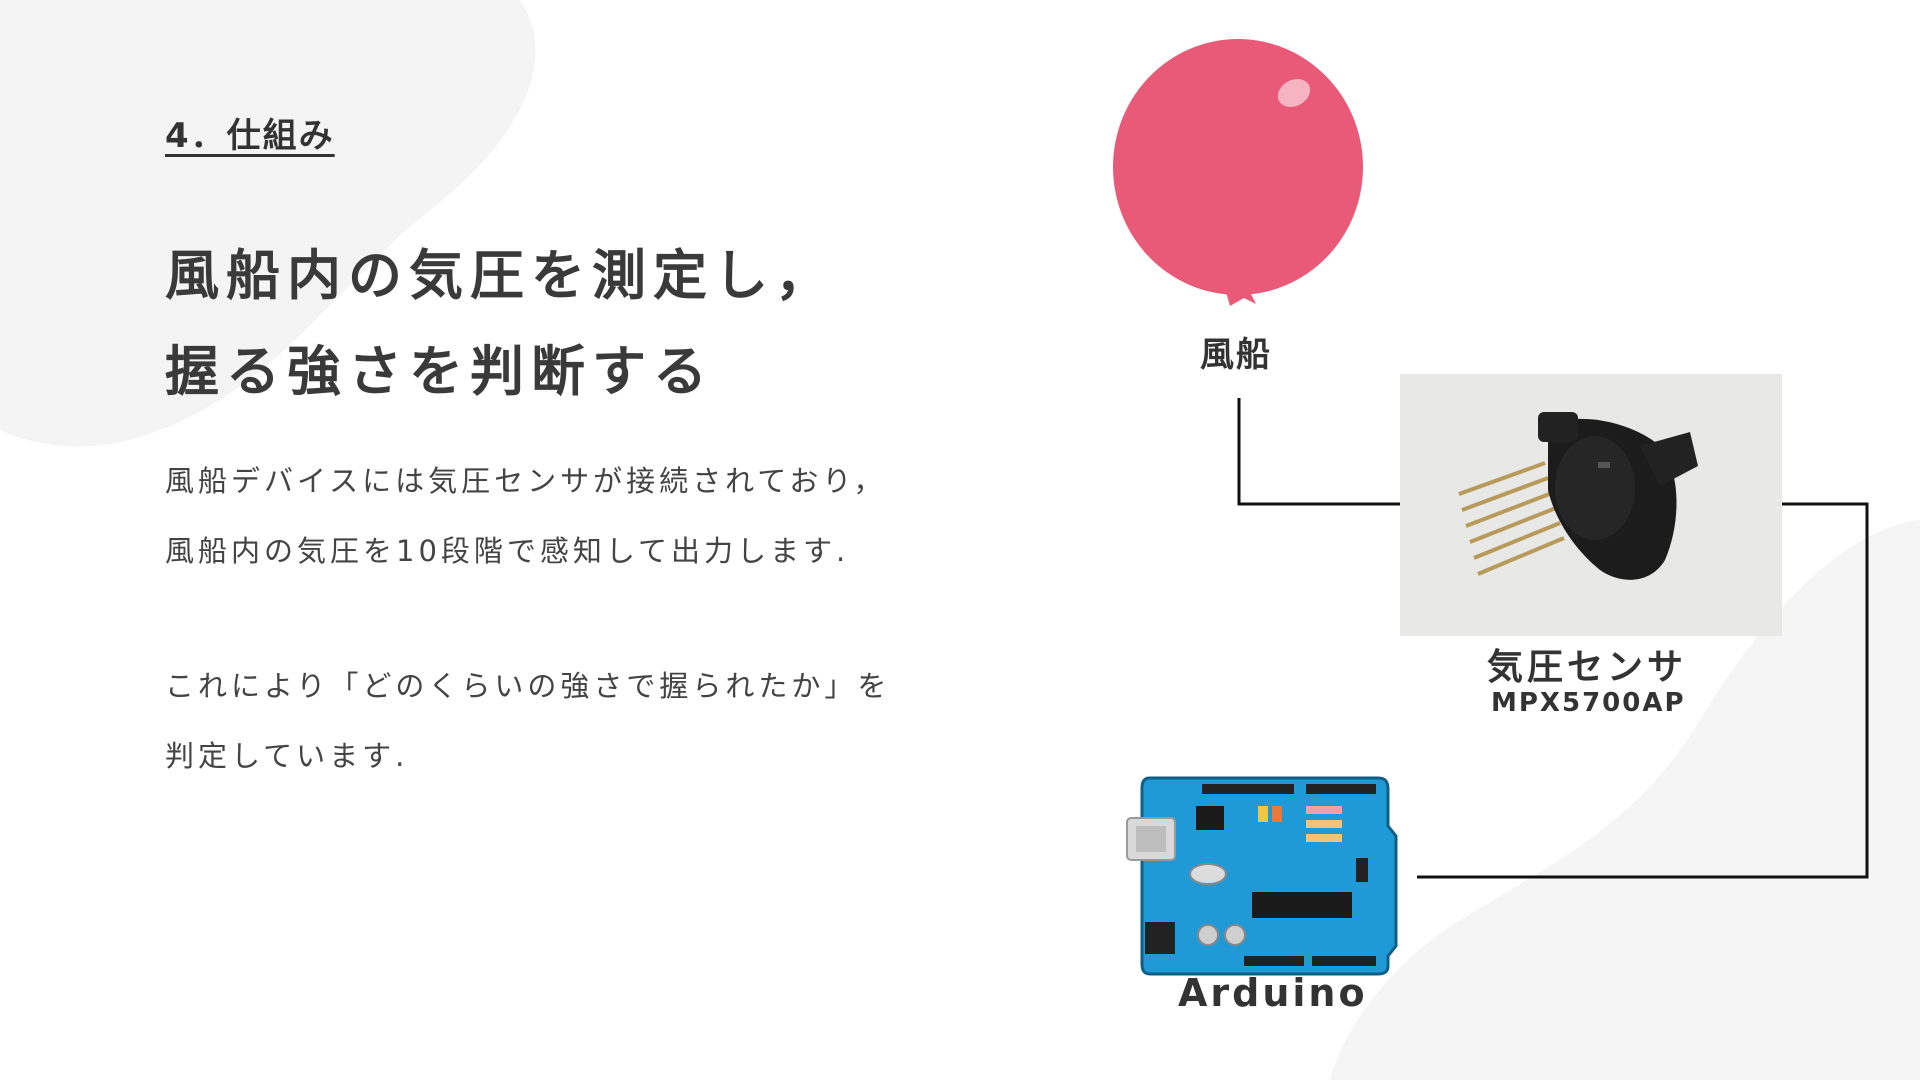  What do you see at coordinates (1262, 876) in the screenshot?
I see `arduino-board-icon` at bounding box center [1262, 876].